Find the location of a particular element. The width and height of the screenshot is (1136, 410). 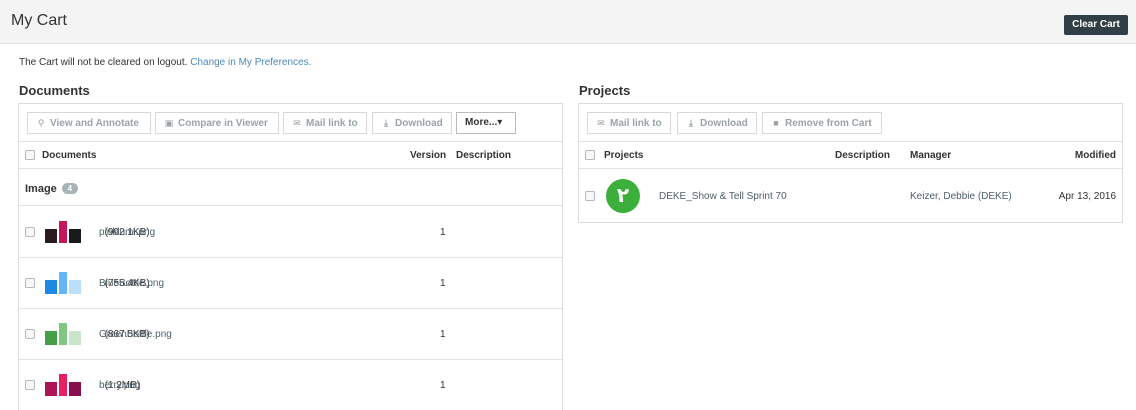

project-mail-link-button: ✉ Mail link to is located at coordinates (629, 123).